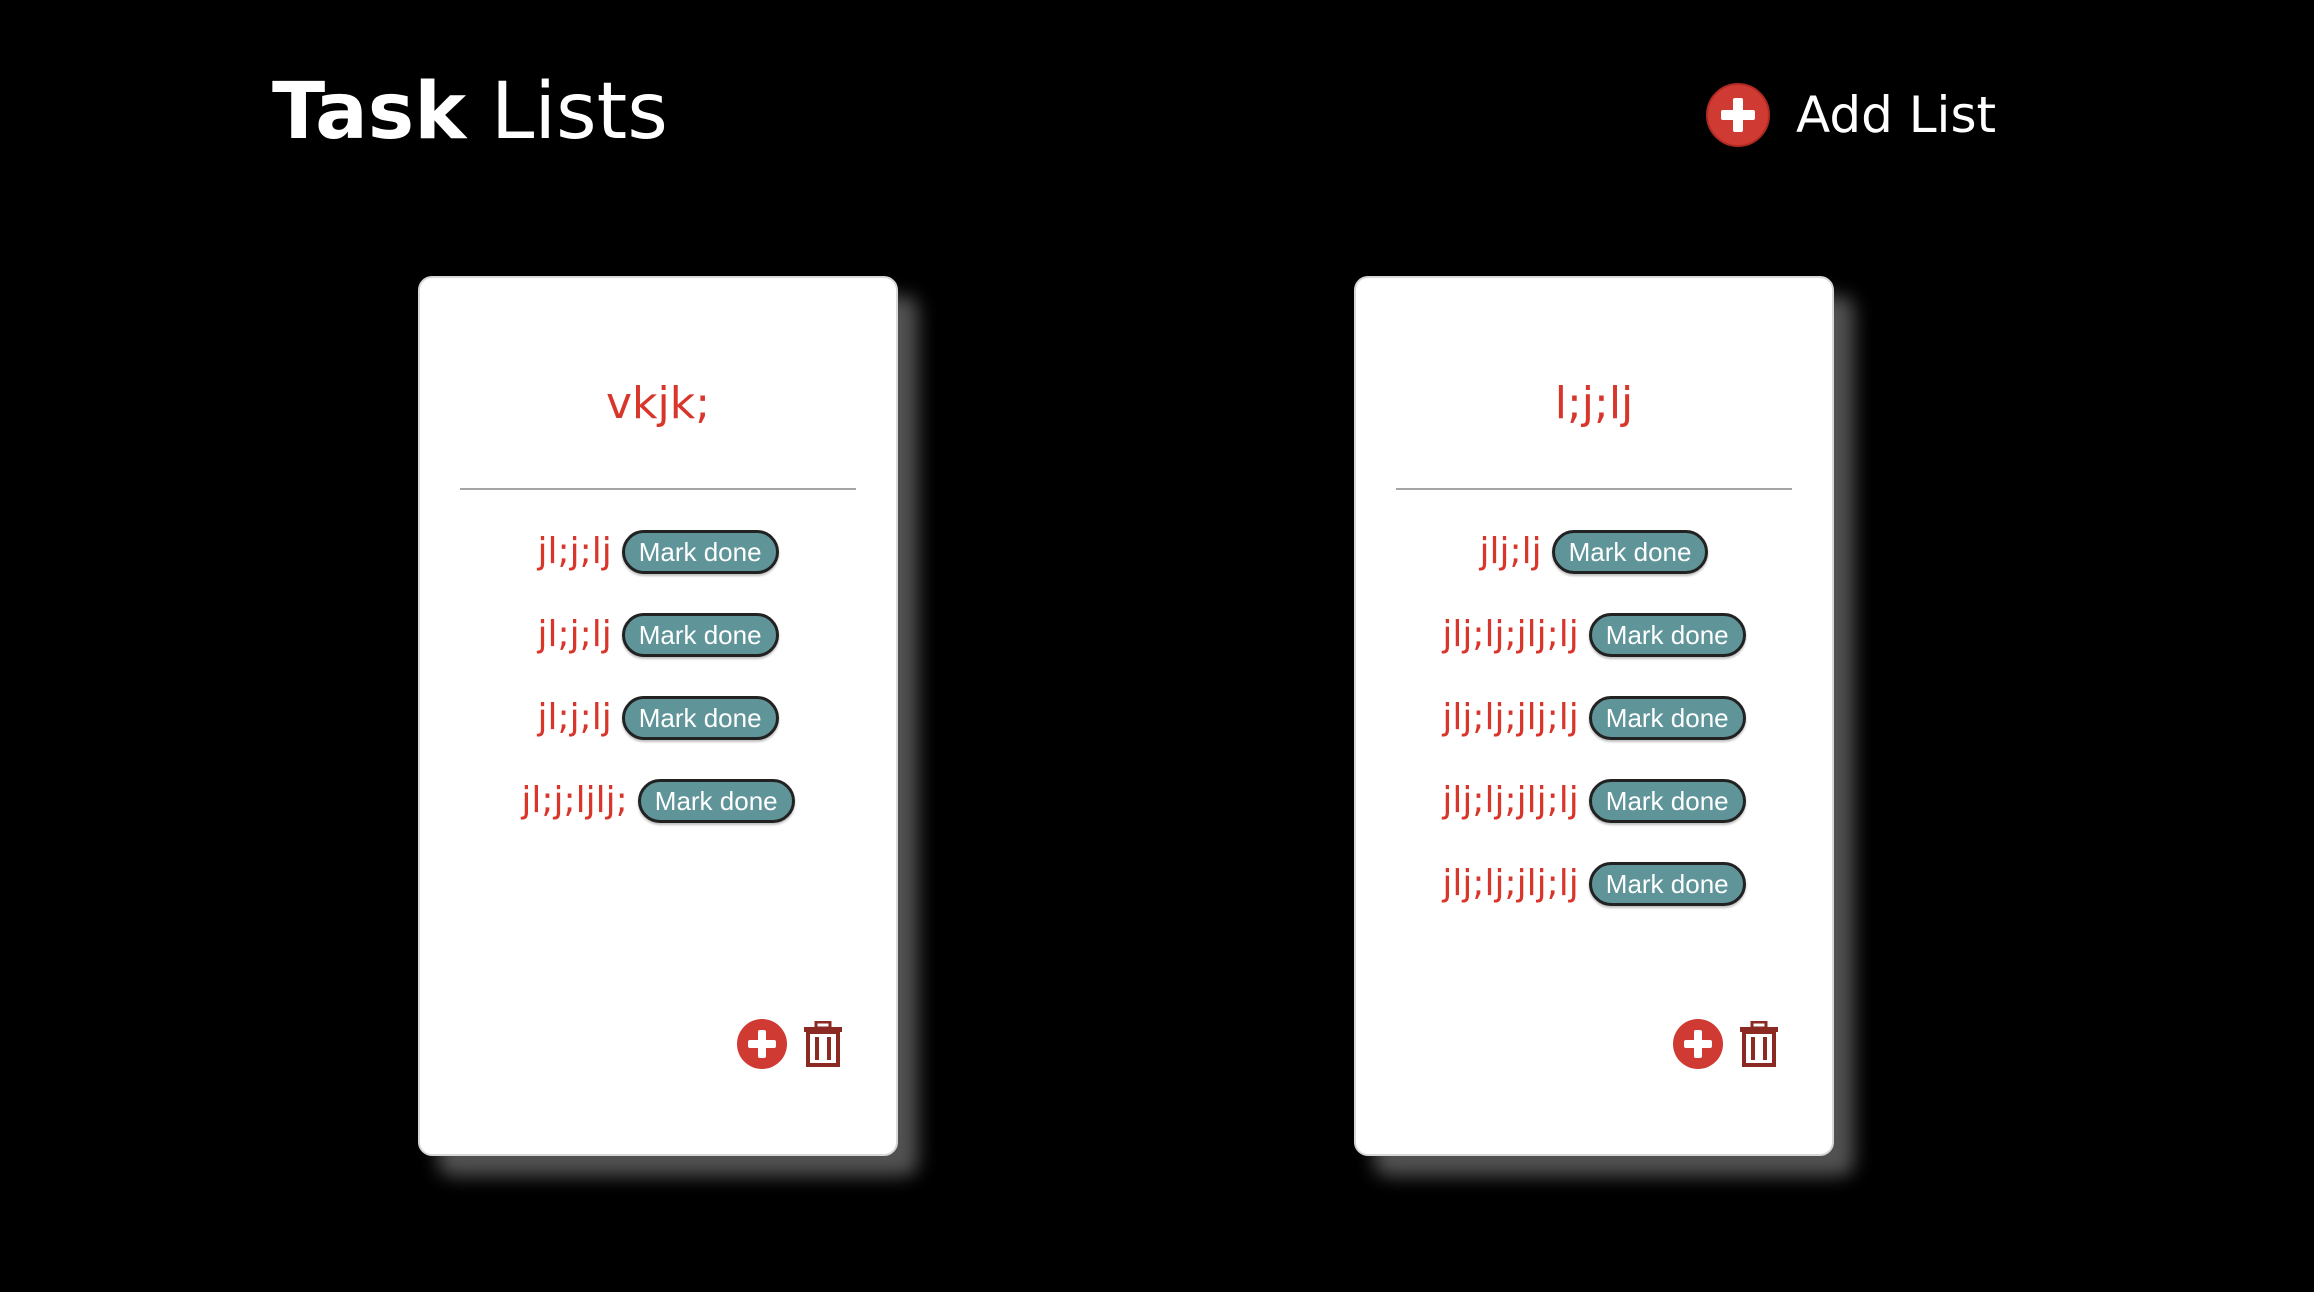 The width and height of the screenshot is (2314, 1292). I want to click on page-title: Task Lists, so click(470, 112).